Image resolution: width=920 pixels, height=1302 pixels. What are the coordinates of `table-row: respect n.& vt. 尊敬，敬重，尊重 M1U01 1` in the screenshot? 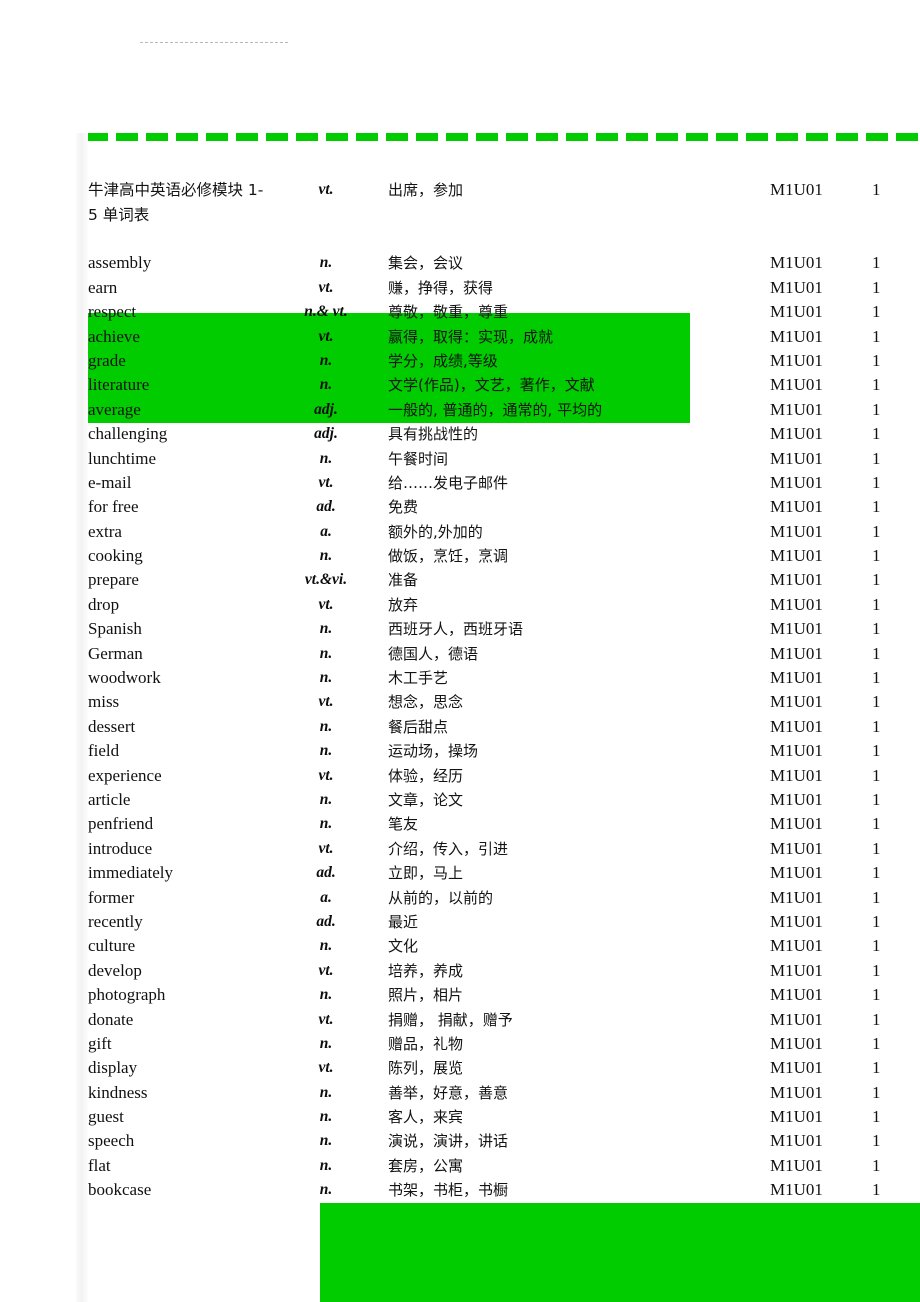 It's located at (504, 312).